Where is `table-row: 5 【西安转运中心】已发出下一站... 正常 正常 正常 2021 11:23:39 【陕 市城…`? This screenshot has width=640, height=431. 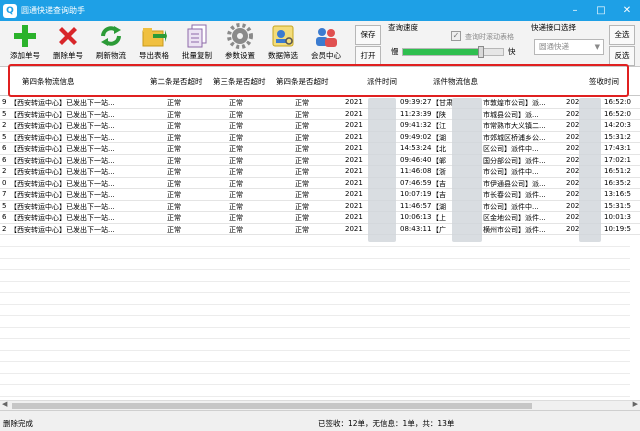 table-row: 5 【西安转运中心】已发出下一站... 正常 正常 正常 2021 11:23:39 【陕 市城… is located at coordinates (320, 114).